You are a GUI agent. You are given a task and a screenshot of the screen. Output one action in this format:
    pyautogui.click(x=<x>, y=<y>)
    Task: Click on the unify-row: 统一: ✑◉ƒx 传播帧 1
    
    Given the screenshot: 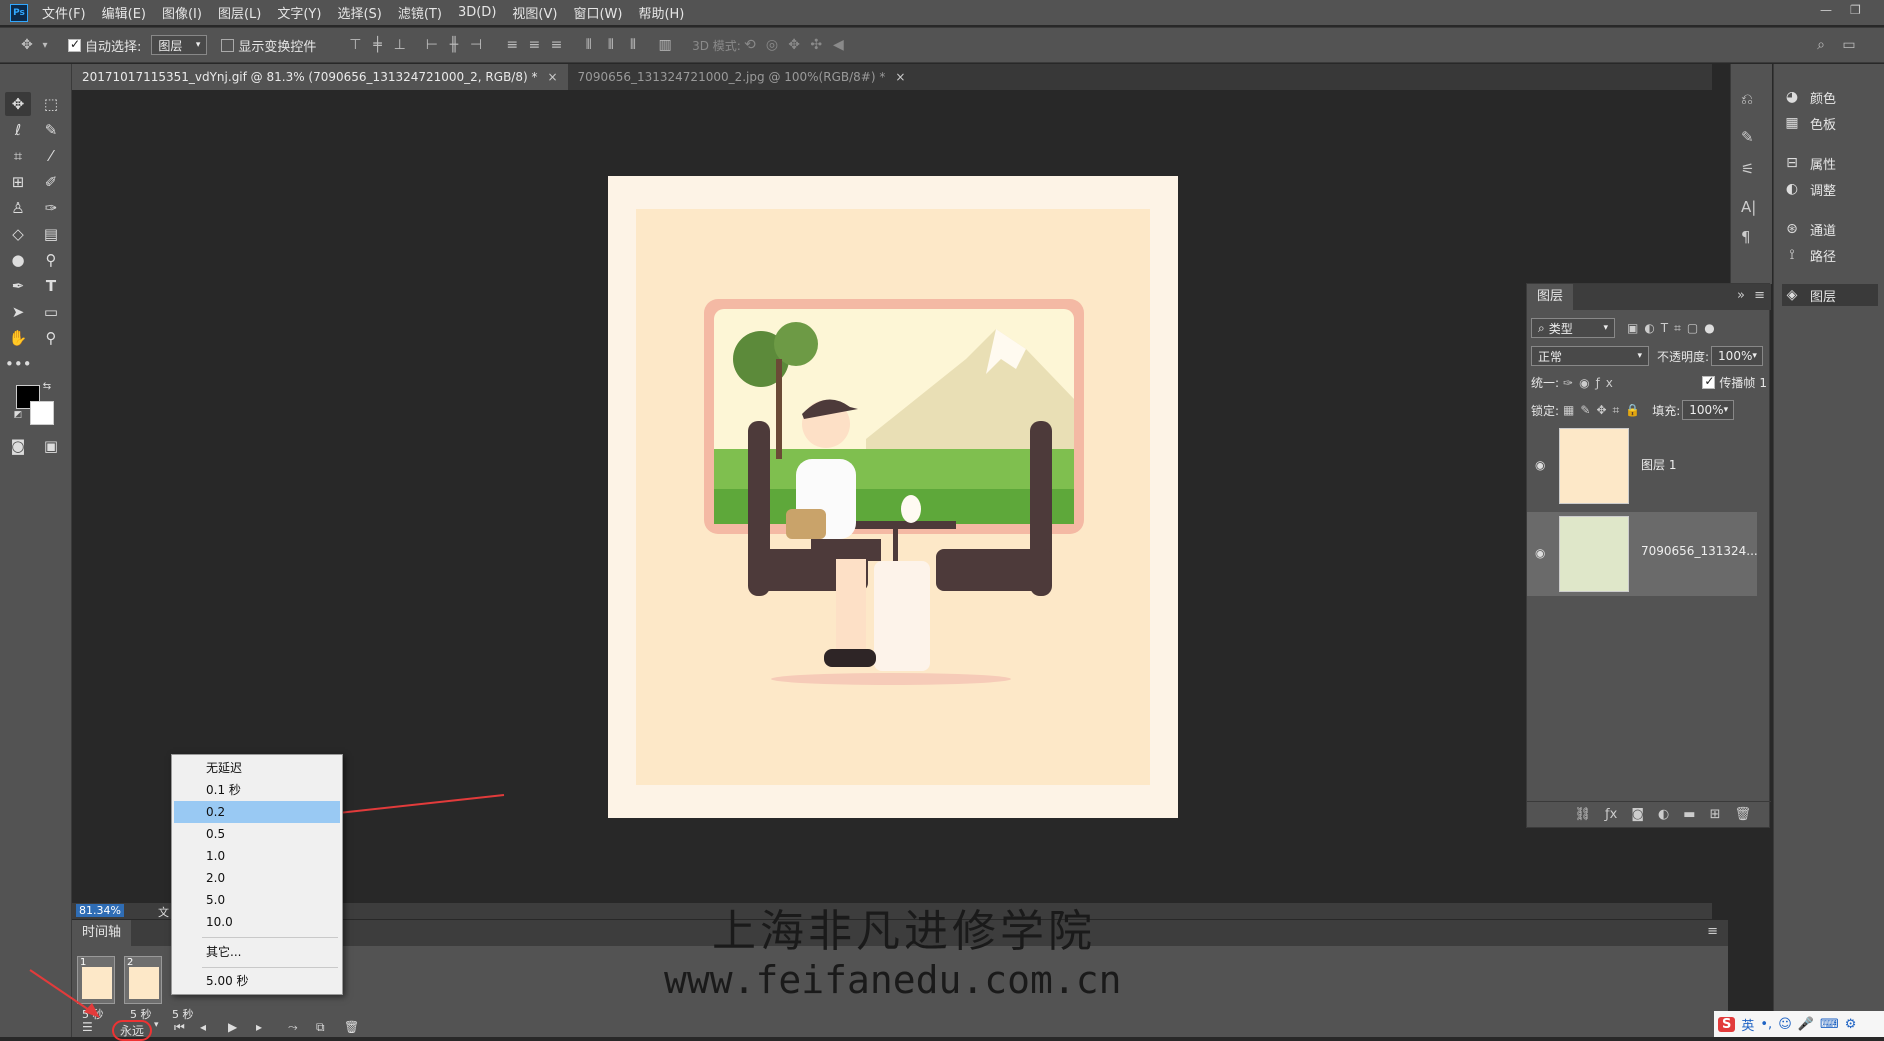 What is the action you would take?
    pyautogui.click(x=1649, y=382)
    